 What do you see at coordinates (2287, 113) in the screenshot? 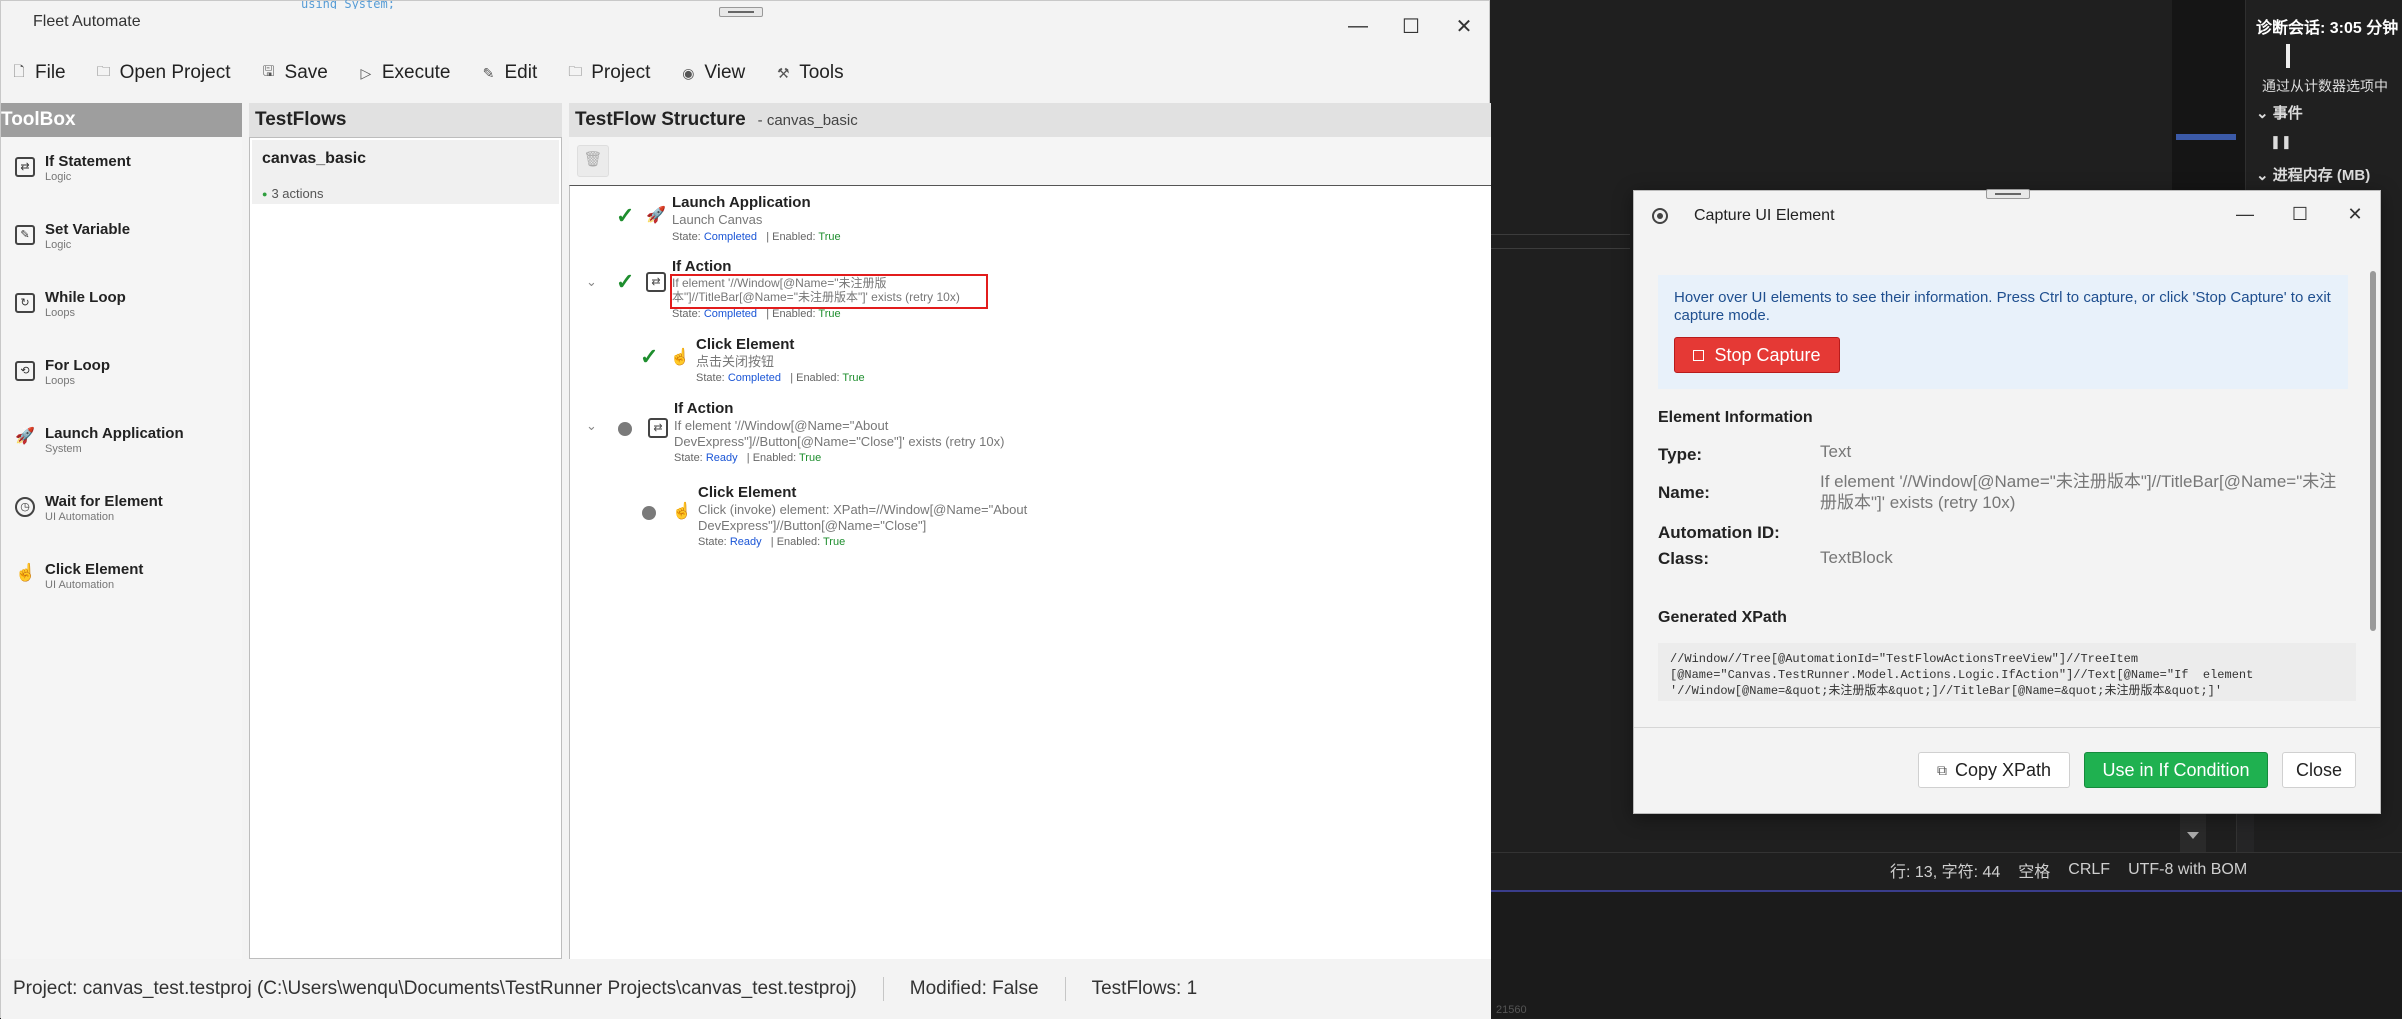
I see `diag-events-label: 事件` at bounding box center [2287, 113].